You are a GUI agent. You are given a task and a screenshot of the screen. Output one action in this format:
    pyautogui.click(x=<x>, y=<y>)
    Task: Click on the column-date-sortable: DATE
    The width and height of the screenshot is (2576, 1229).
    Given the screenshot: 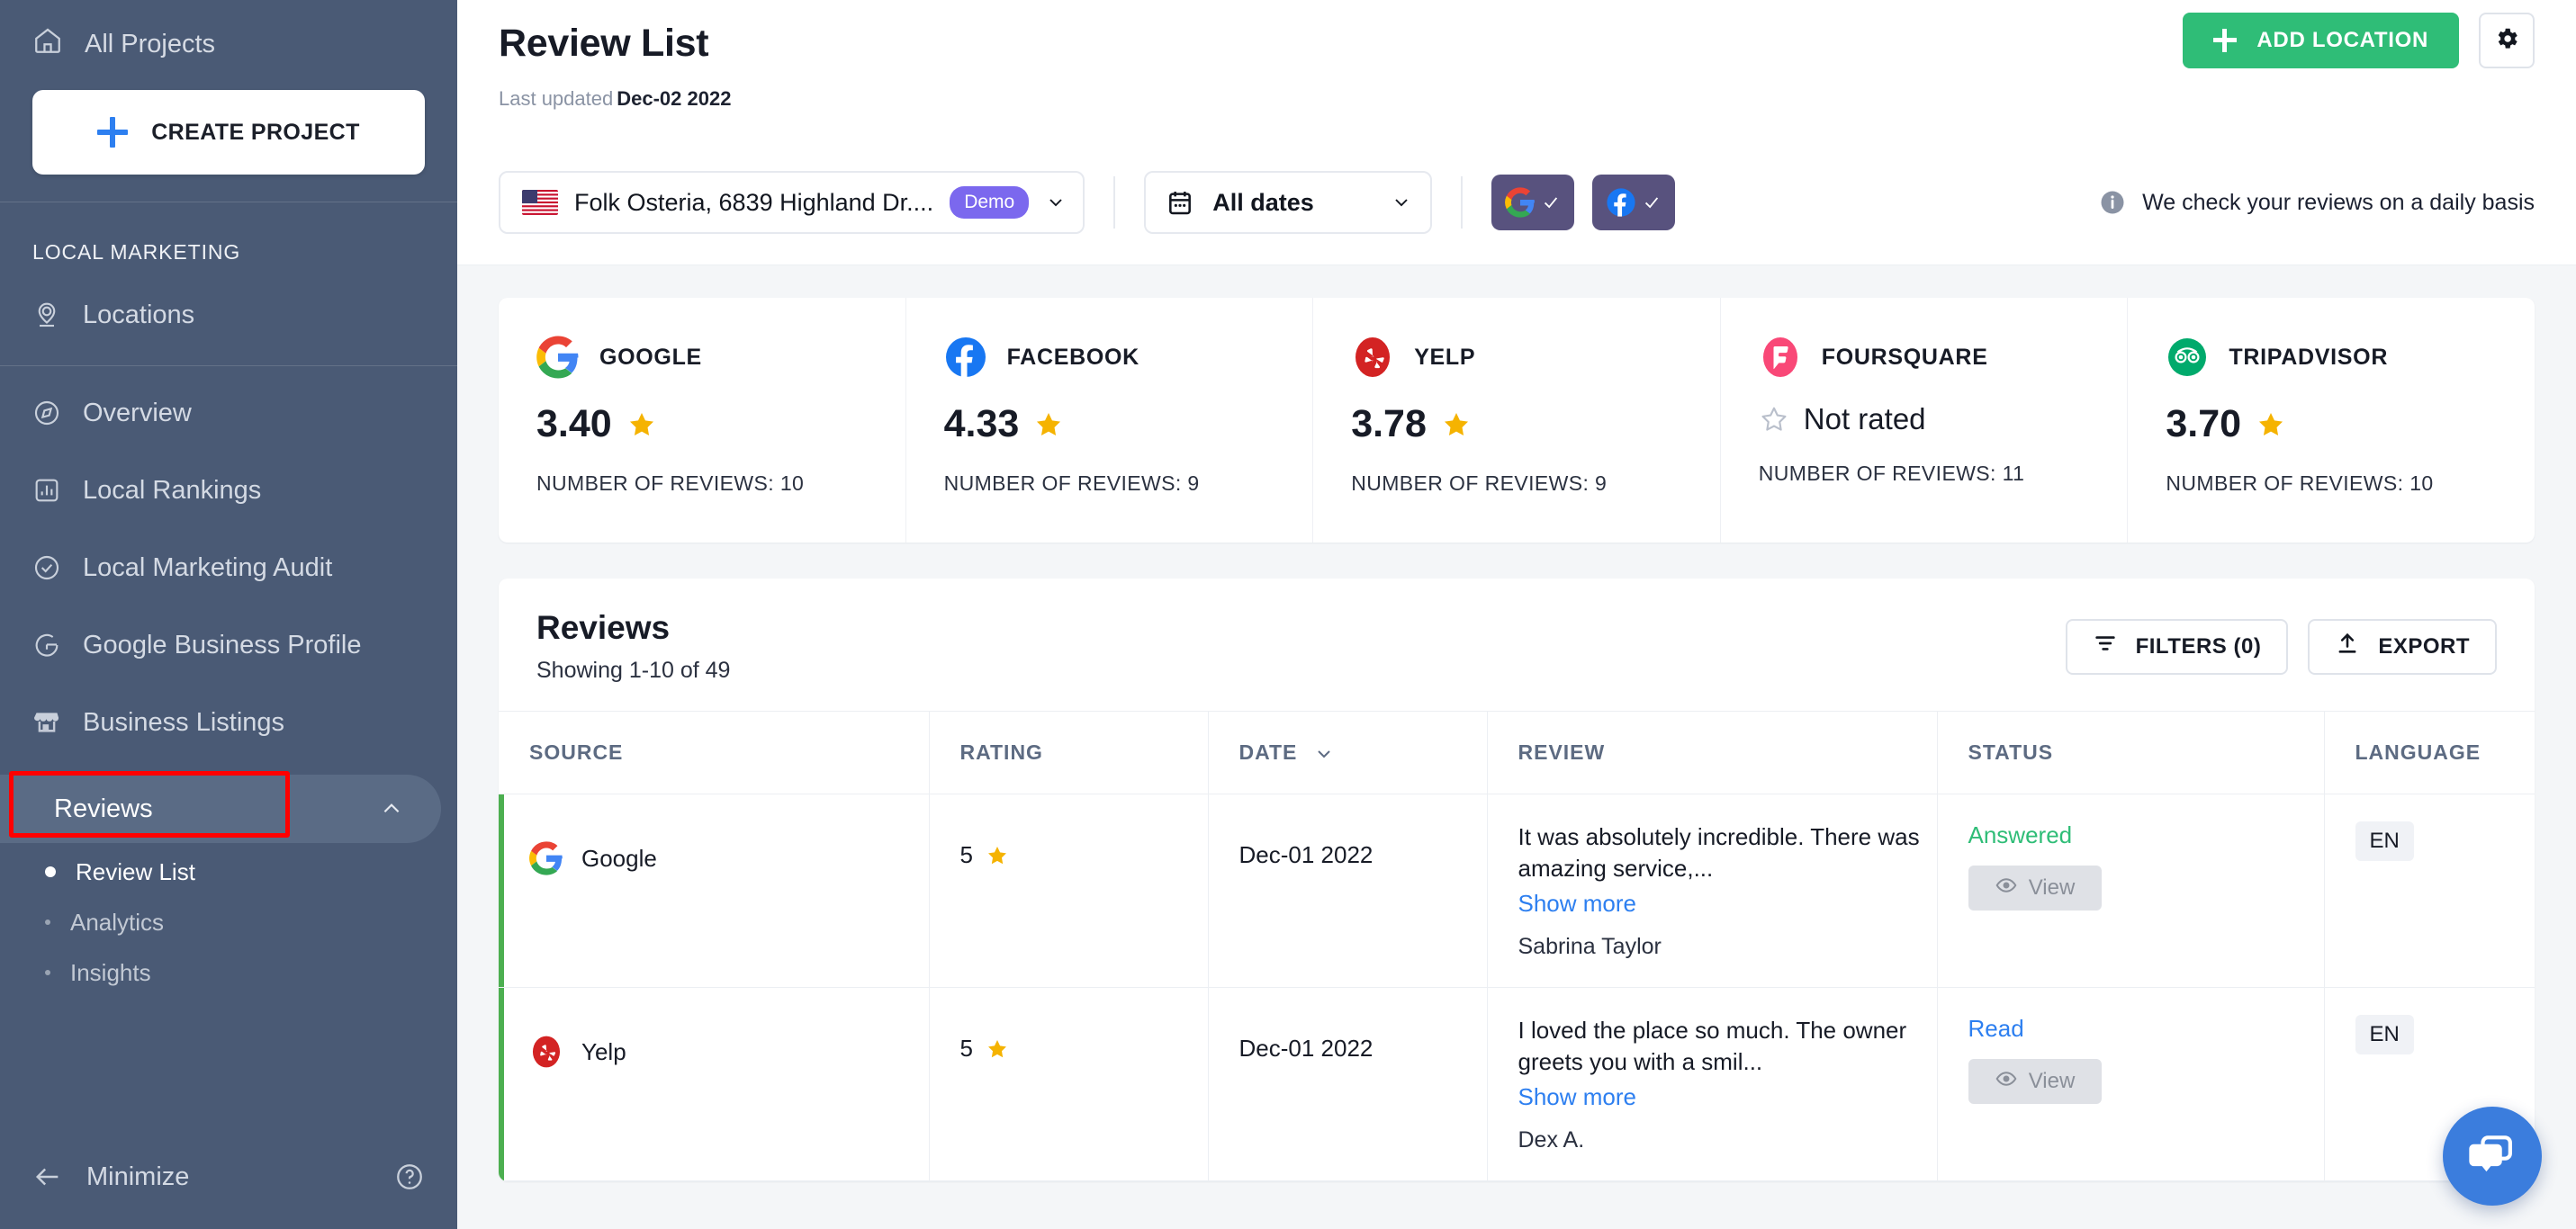 What is the action you would take?
    pyautogui.click(x=1363, y=753)
    